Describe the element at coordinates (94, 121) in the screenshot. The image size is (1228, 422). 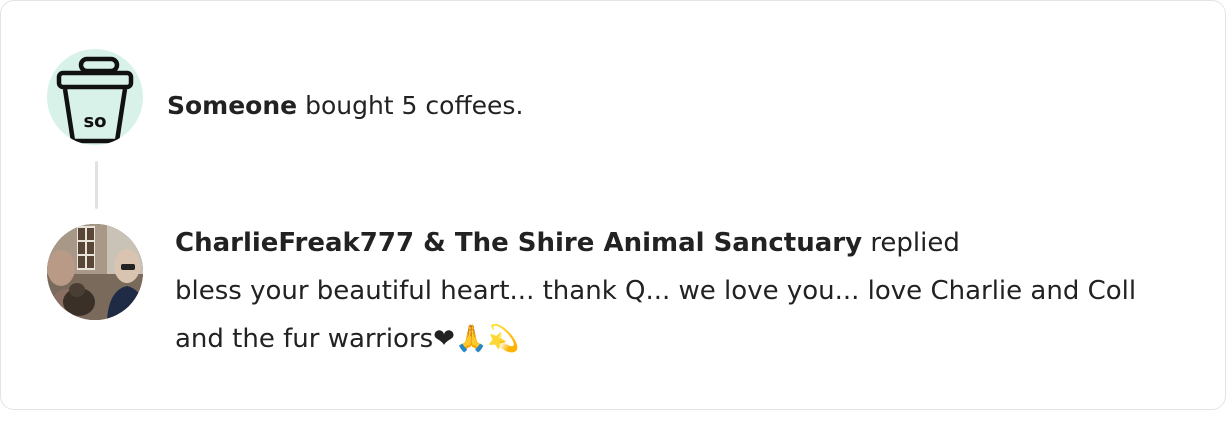
I see `coffee-cup-label: so` at that location.